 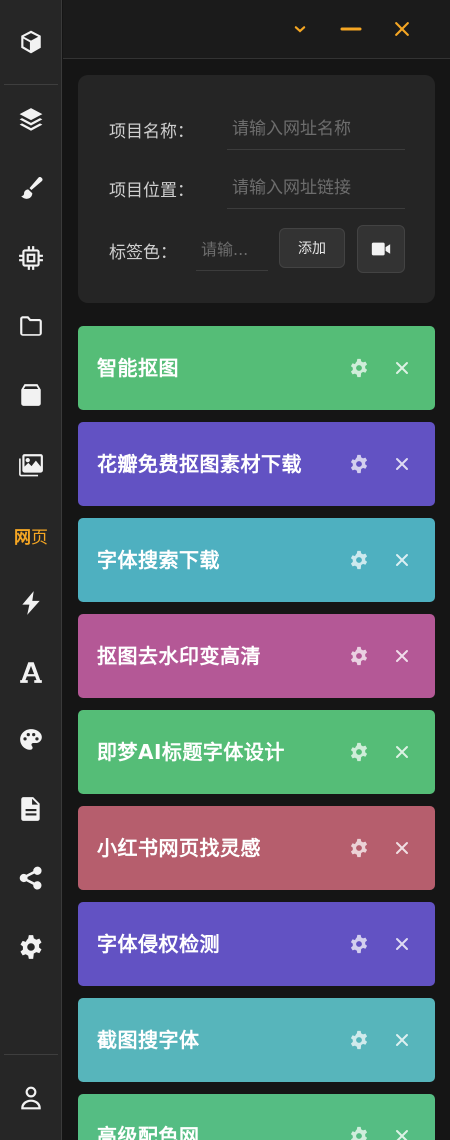 I want to click on video-icon, so click(x=381, y=249).